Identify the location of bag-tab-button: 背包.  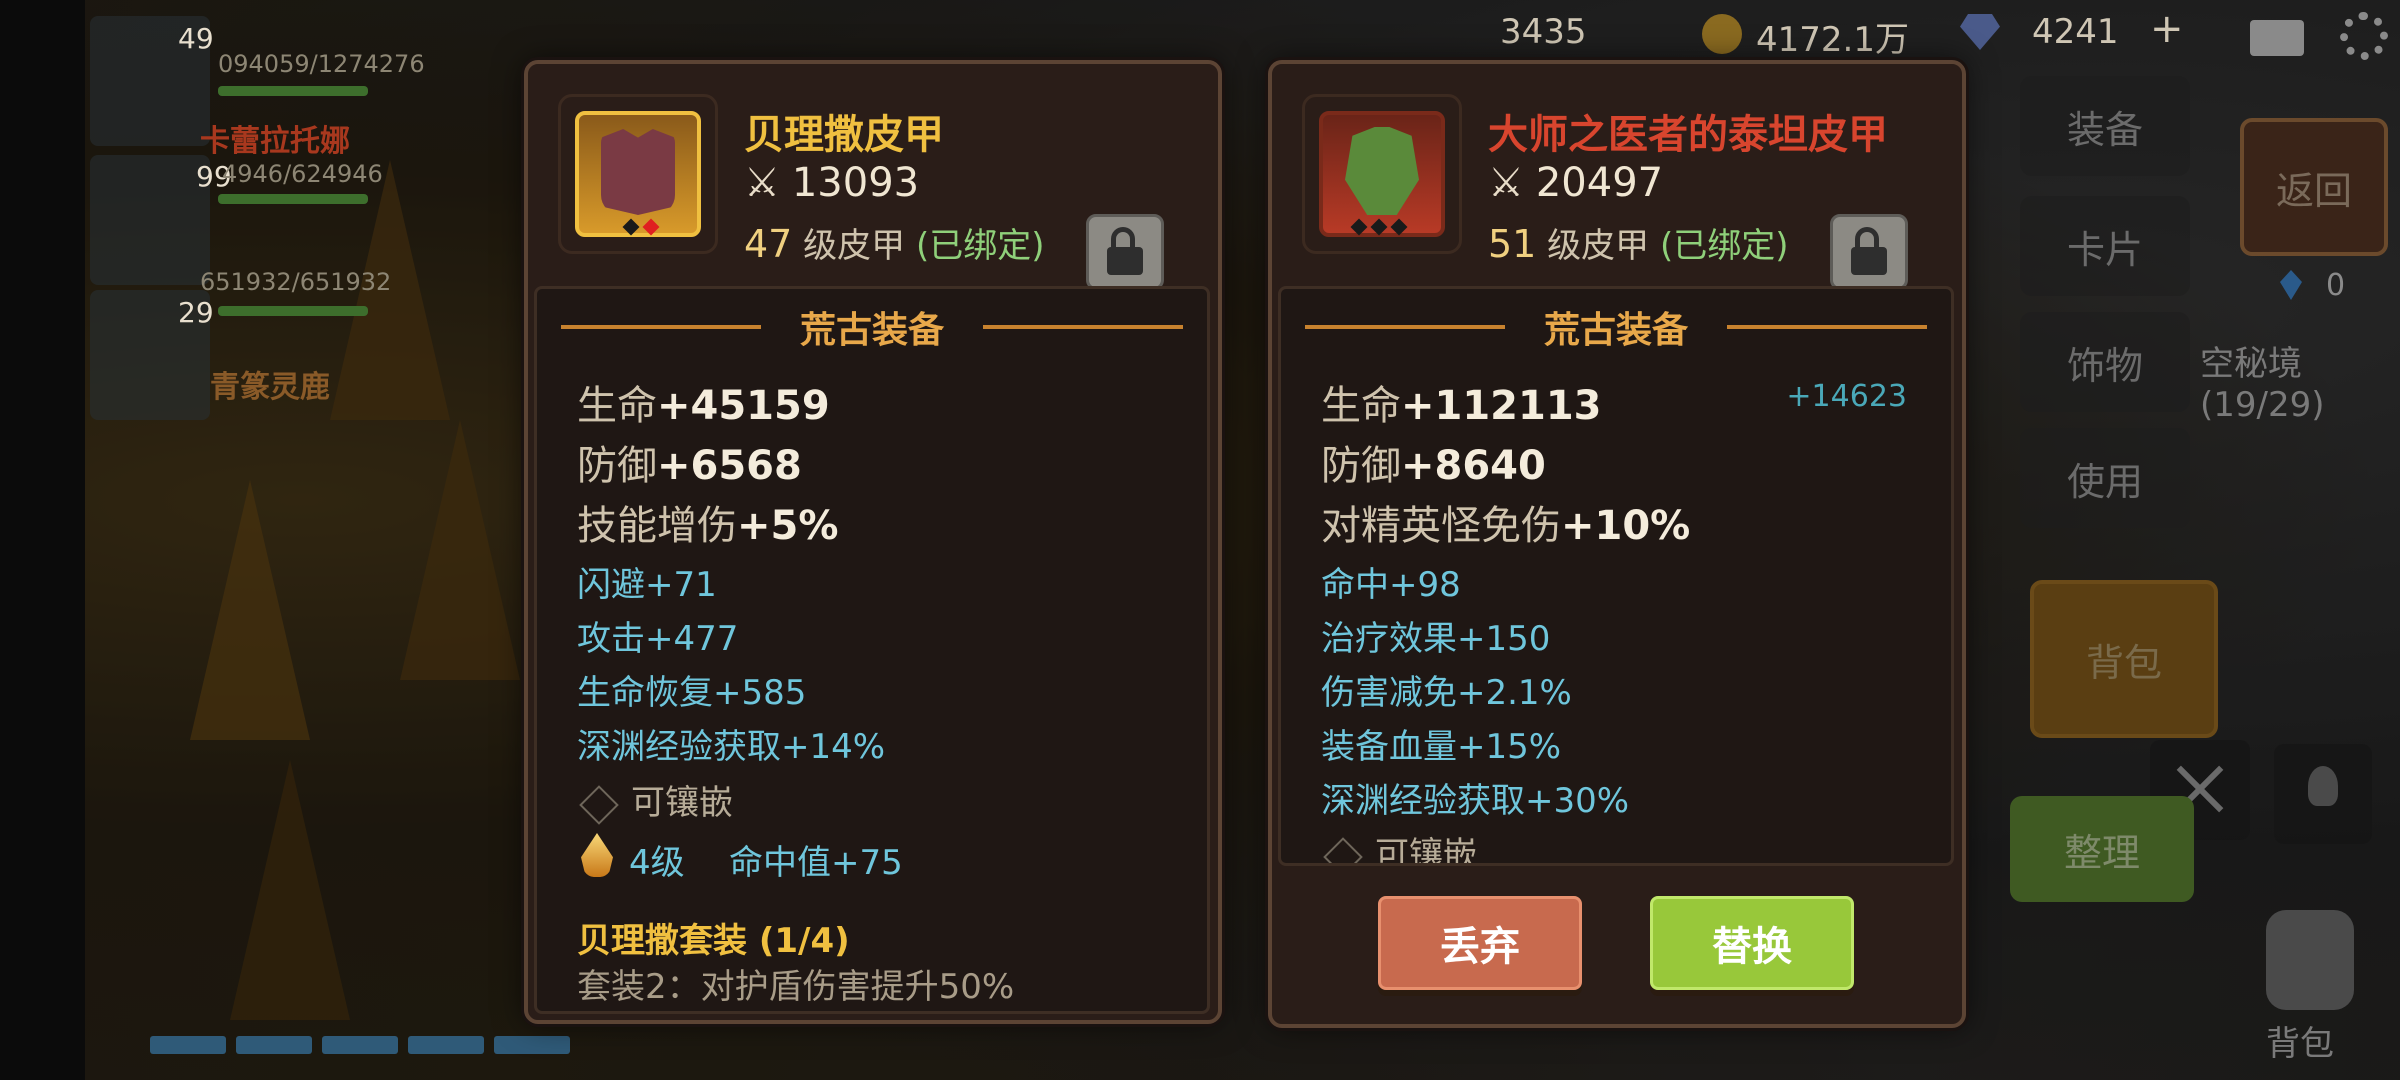
(2124, 659).